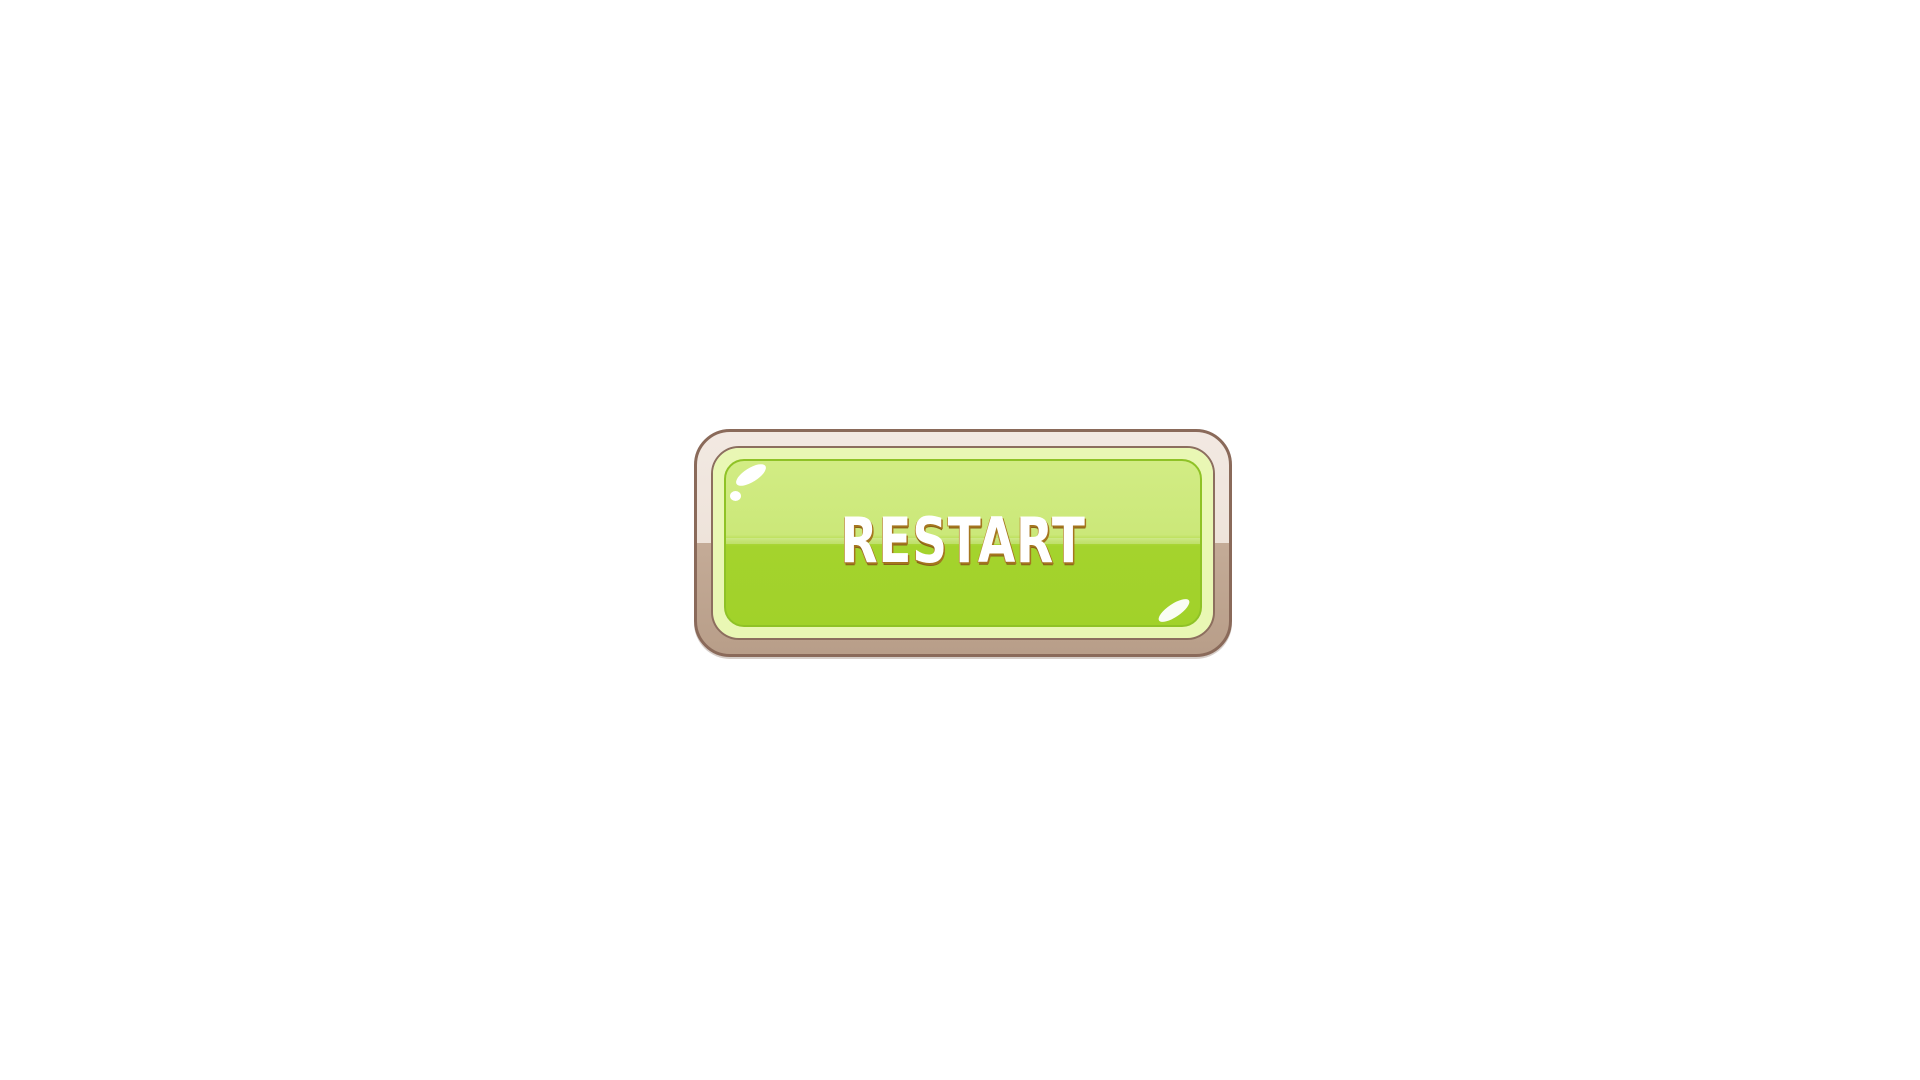  I want to click on gloss-highlight-top, so click(751, 475).